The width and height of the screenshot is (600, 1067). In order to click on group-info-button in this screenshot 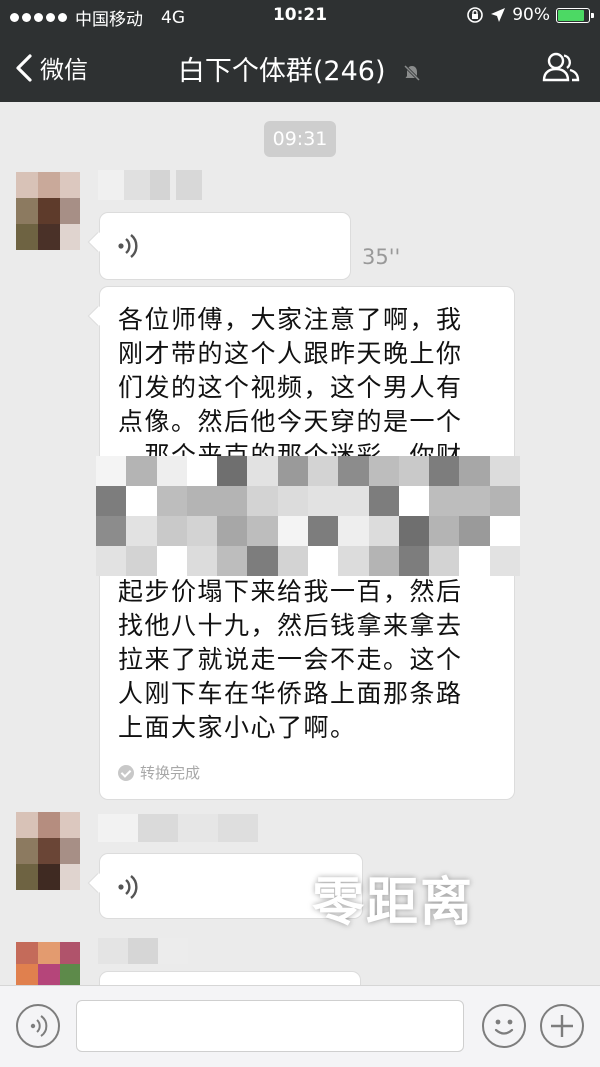, I will do `click(561, 69)`.